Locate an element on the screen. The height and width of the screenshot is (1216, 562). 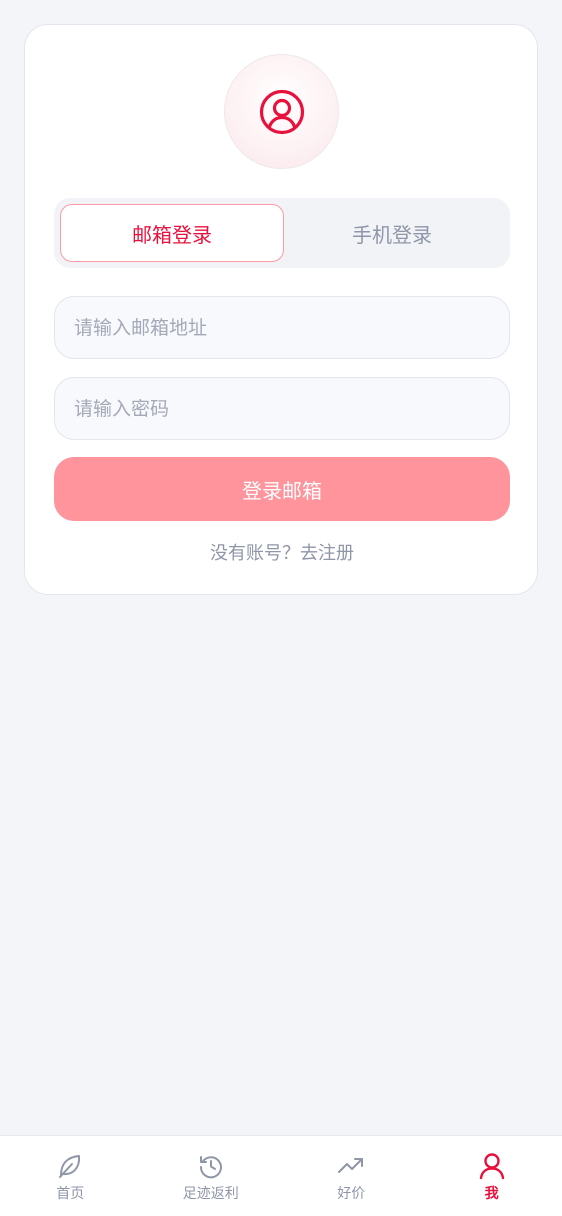
avatar is located at coordinates (281, 111).